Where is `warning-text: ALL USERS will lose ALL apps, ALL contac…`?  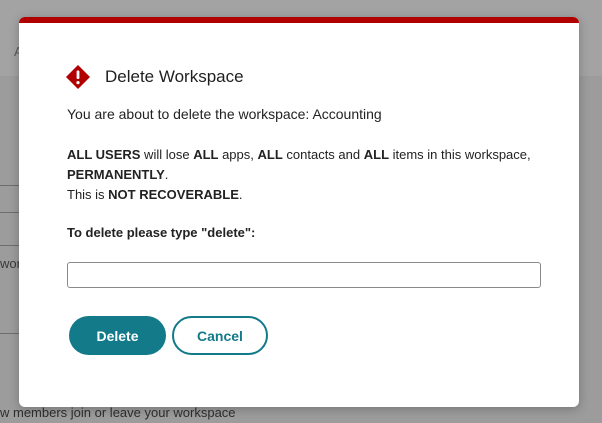
warning-text: ALL USERS will lose ALL apps, ALL contac… is located at coordinates (302, 175).